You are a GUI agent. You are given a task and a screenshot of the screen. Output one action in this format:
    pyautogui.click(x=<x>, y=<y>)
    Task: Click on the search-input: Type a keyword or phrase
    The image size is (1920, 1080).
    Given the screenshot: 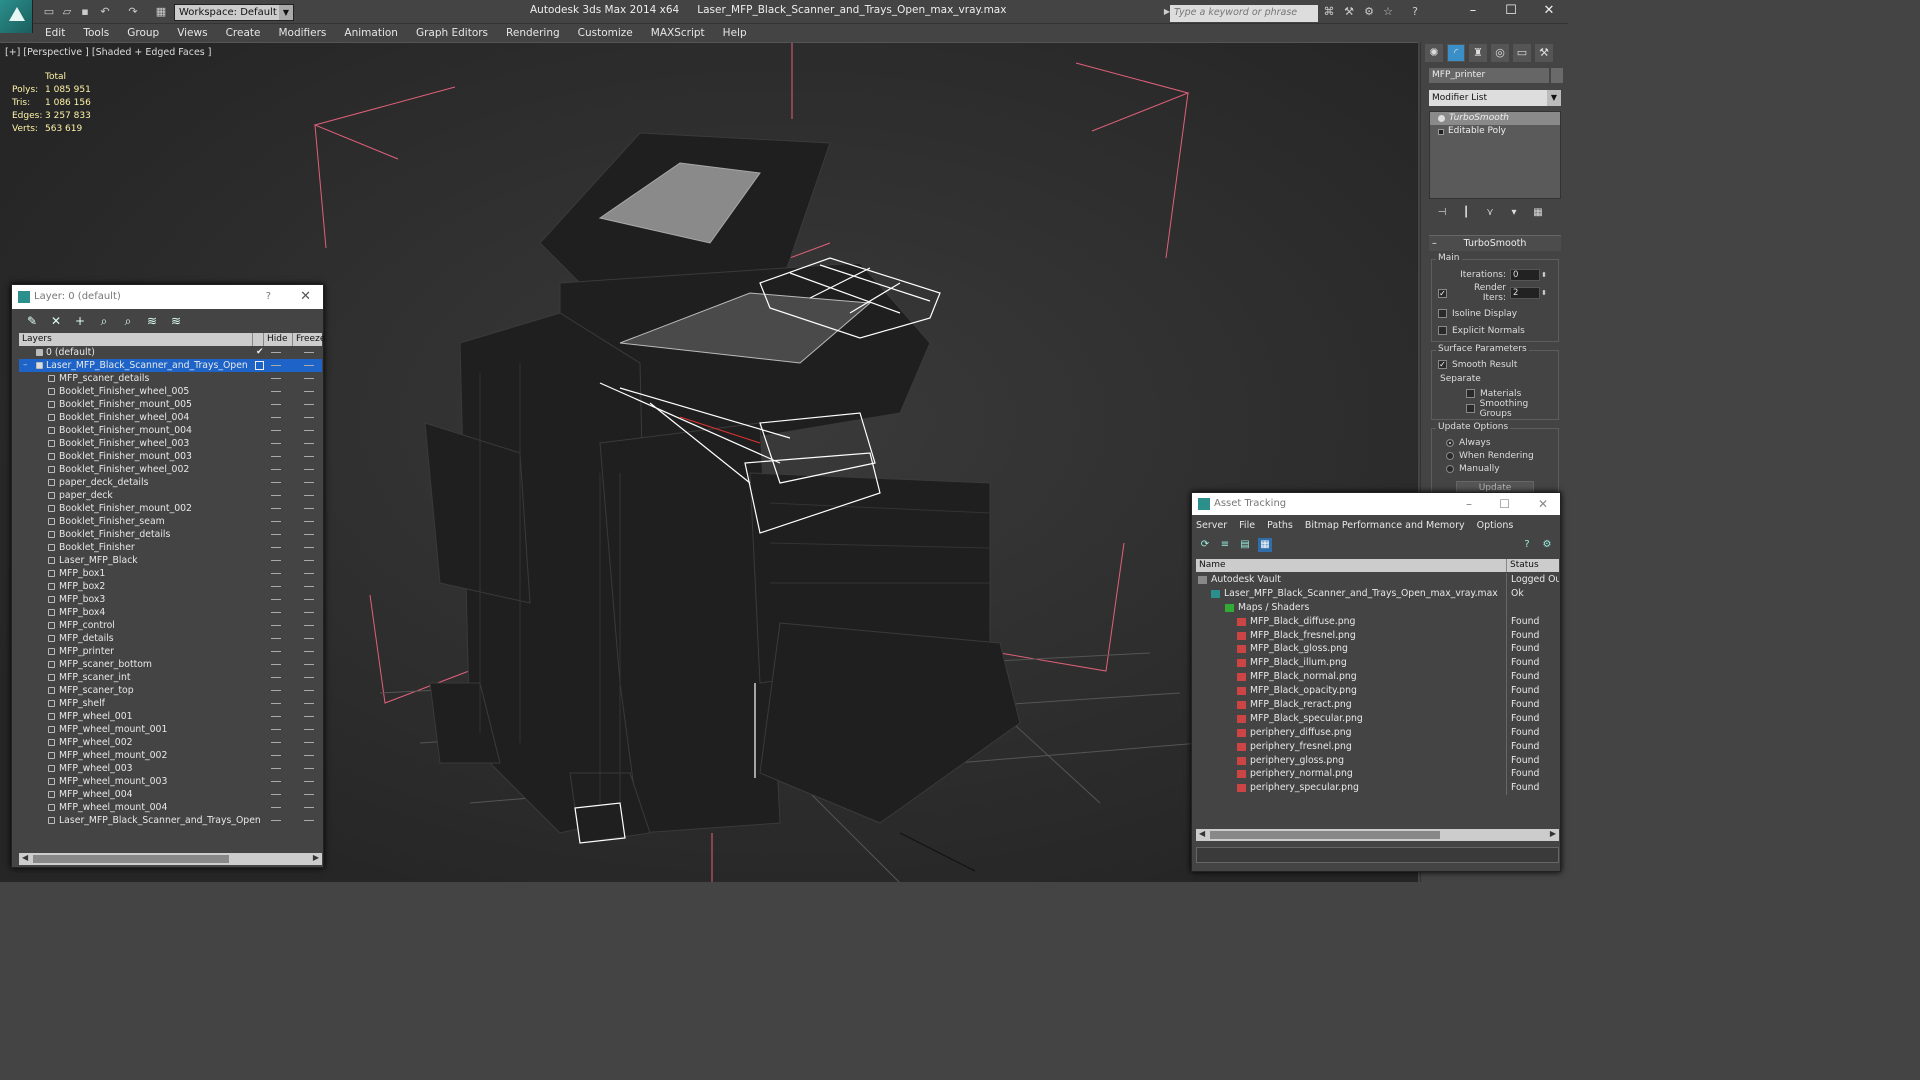 What is the action you would take?
    pyautogui.click(x=1244, y=13)
    